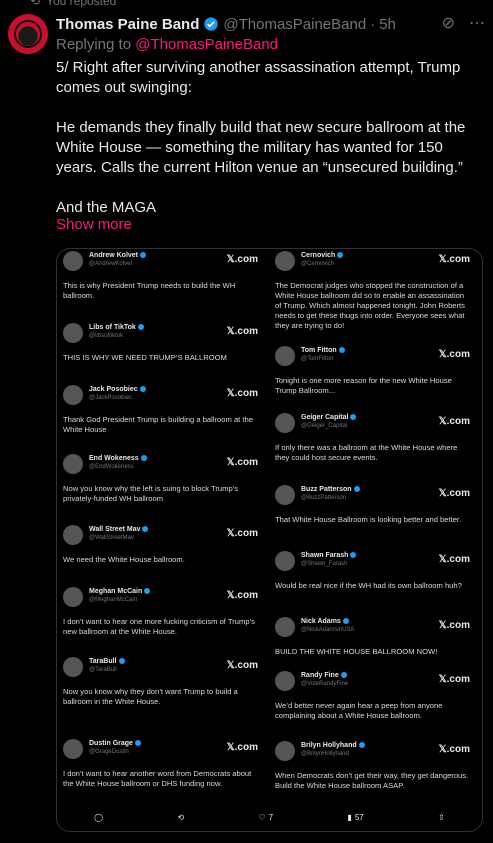 The image size is (493, 843). I want to click on card-name: End Wokeness, so click(118, 458).